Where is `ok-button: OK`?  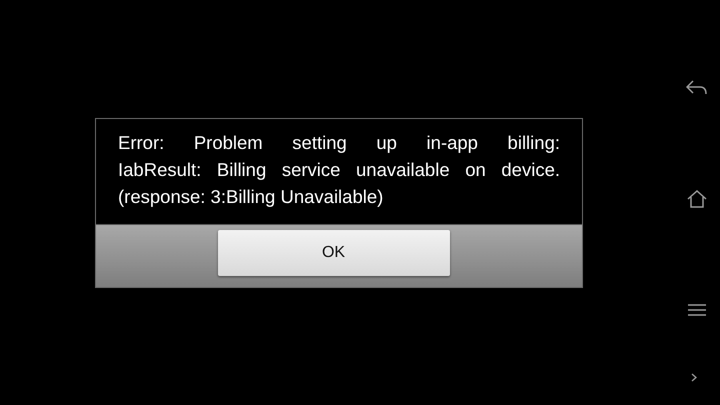 ok-button: OK is located at coordinates (334, 253).